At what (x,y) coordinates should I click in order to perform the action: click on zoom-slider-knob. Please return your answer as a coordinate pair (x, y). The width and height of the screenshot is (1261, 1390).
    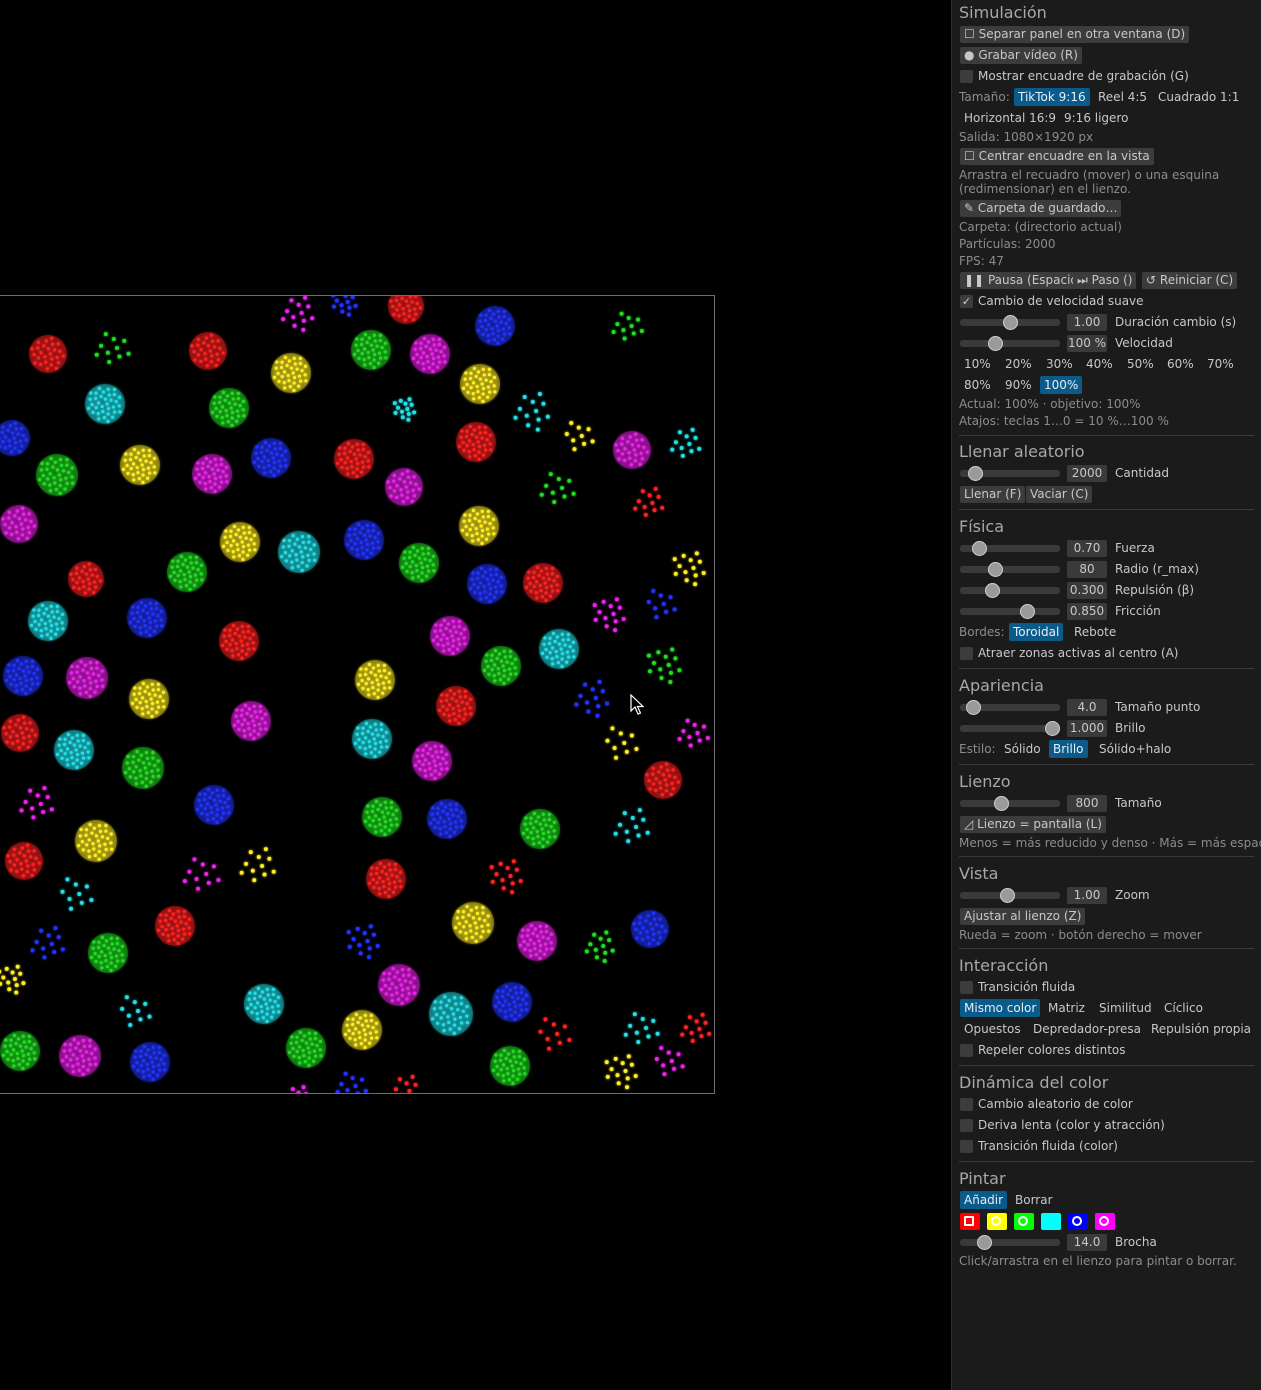
    Looking at the image, I should click on (1007, 895).